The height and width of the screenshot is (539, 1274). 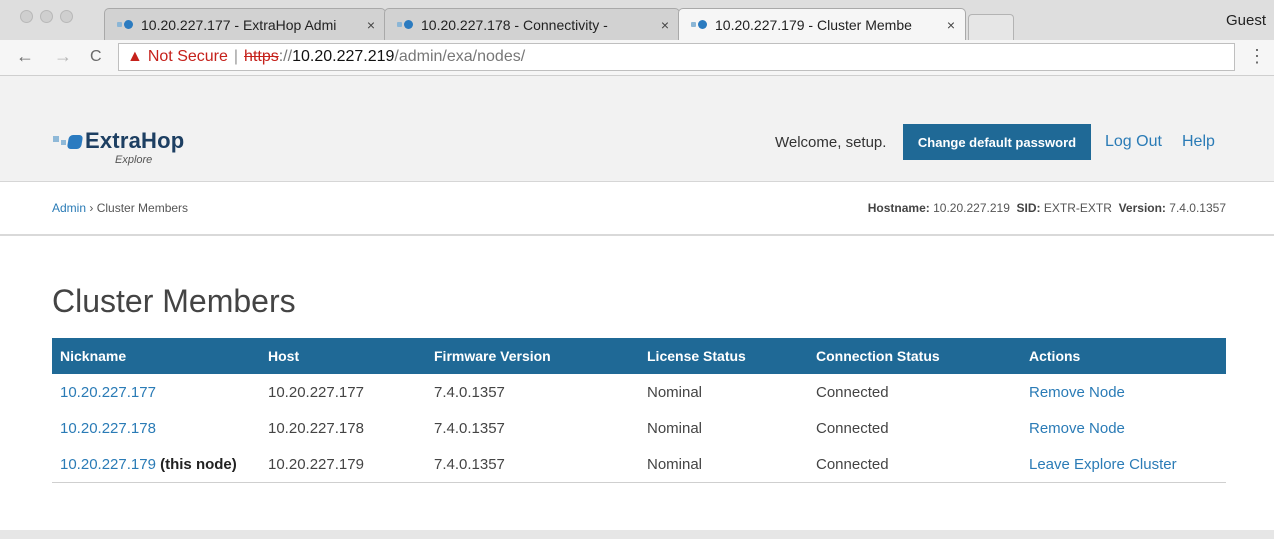 What do you see at coordinates (316, 392) in the screenshot?
I see `host-cell: 10.20.227.177` at bounding box center [316, 392].